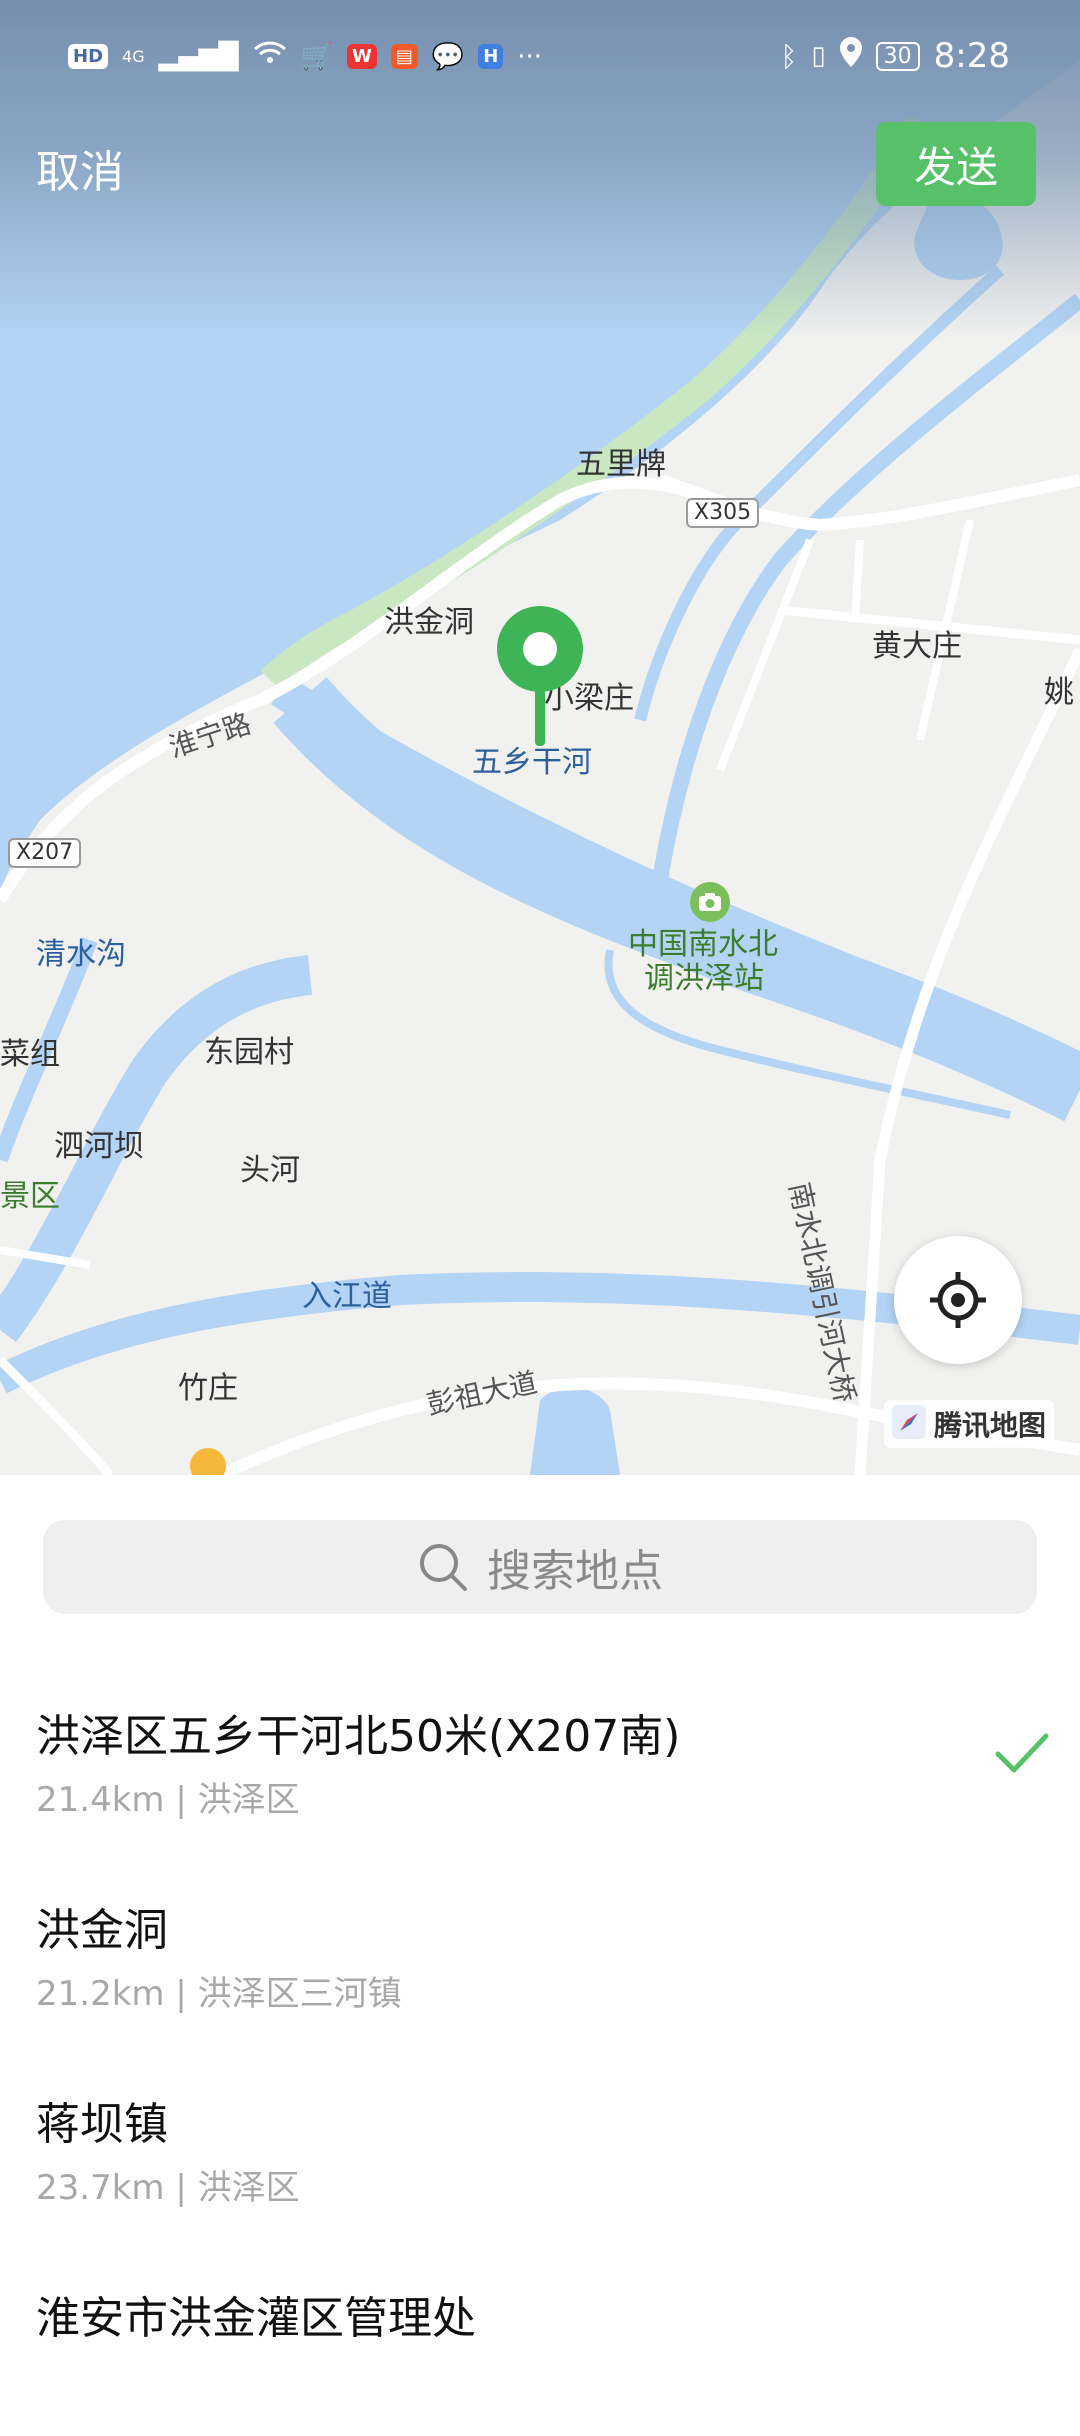 Image resolution: width=1080 pixels, height=2436 pixels. What do you see at coordinates (198, 56) in the screenshot?
I see `signal-icon: ▂▄▆█` at bounding box center [198, 56].